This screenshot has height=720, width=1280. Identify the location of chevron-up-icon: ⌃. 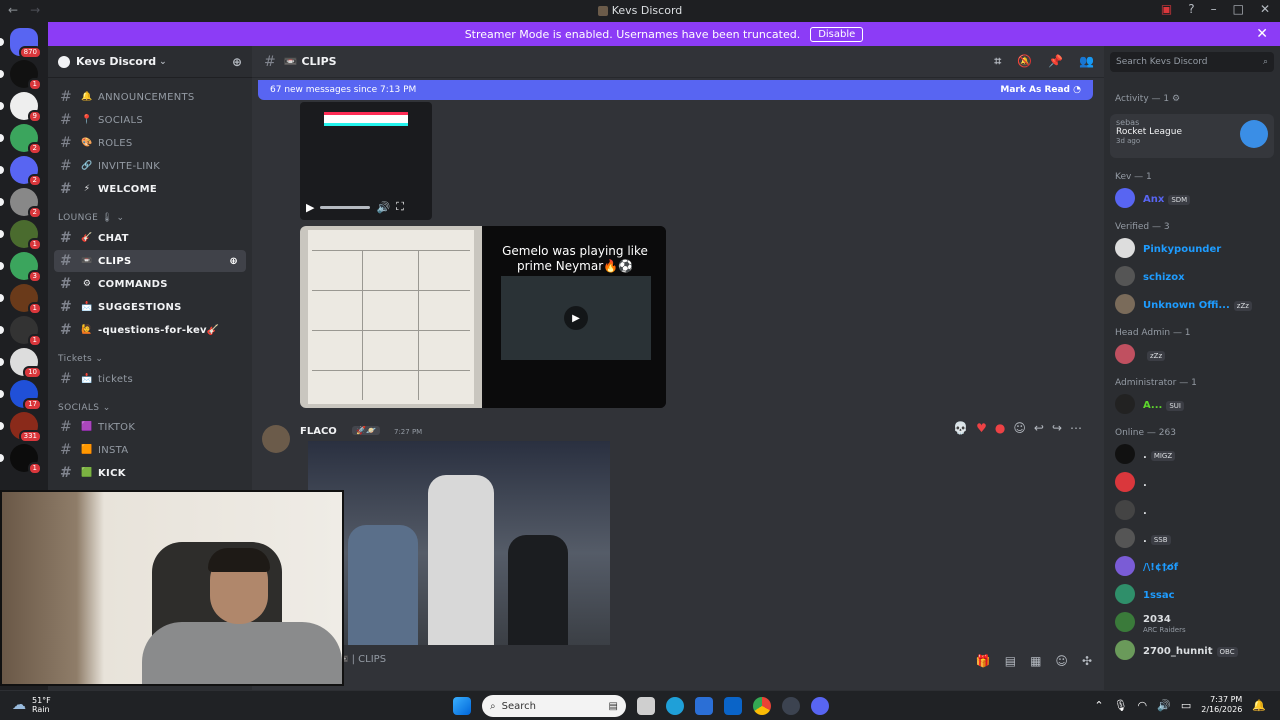
(1098, 705).